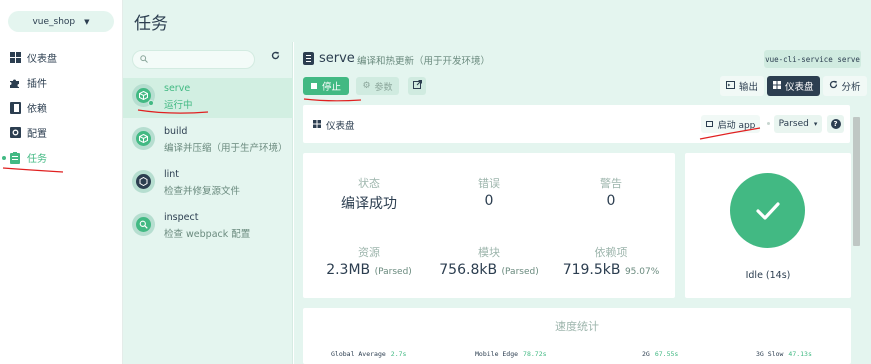 Image resolution: width=871 pixels, height=364 pixels. I want to click on inspect-icon, so click(143, 224).